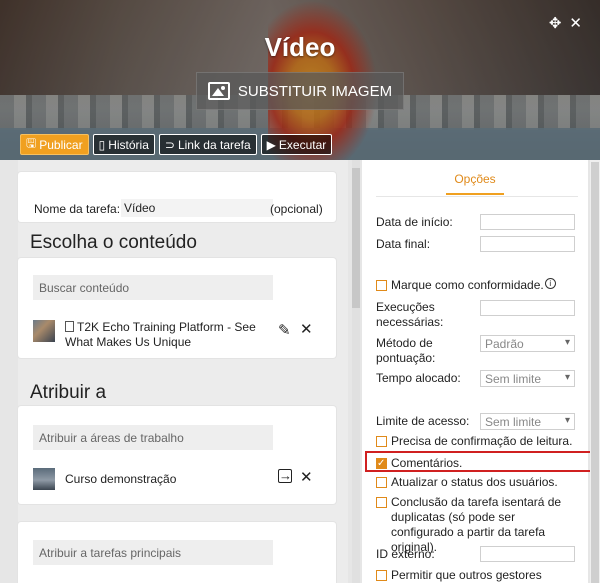 This screenshot has height=583, width=600. What do you see at coordinates (153, 552) in the screenshot?
I see `parent-tasks-search-input: Atribuir a tarefas principais` at bounding box center [153, 552].